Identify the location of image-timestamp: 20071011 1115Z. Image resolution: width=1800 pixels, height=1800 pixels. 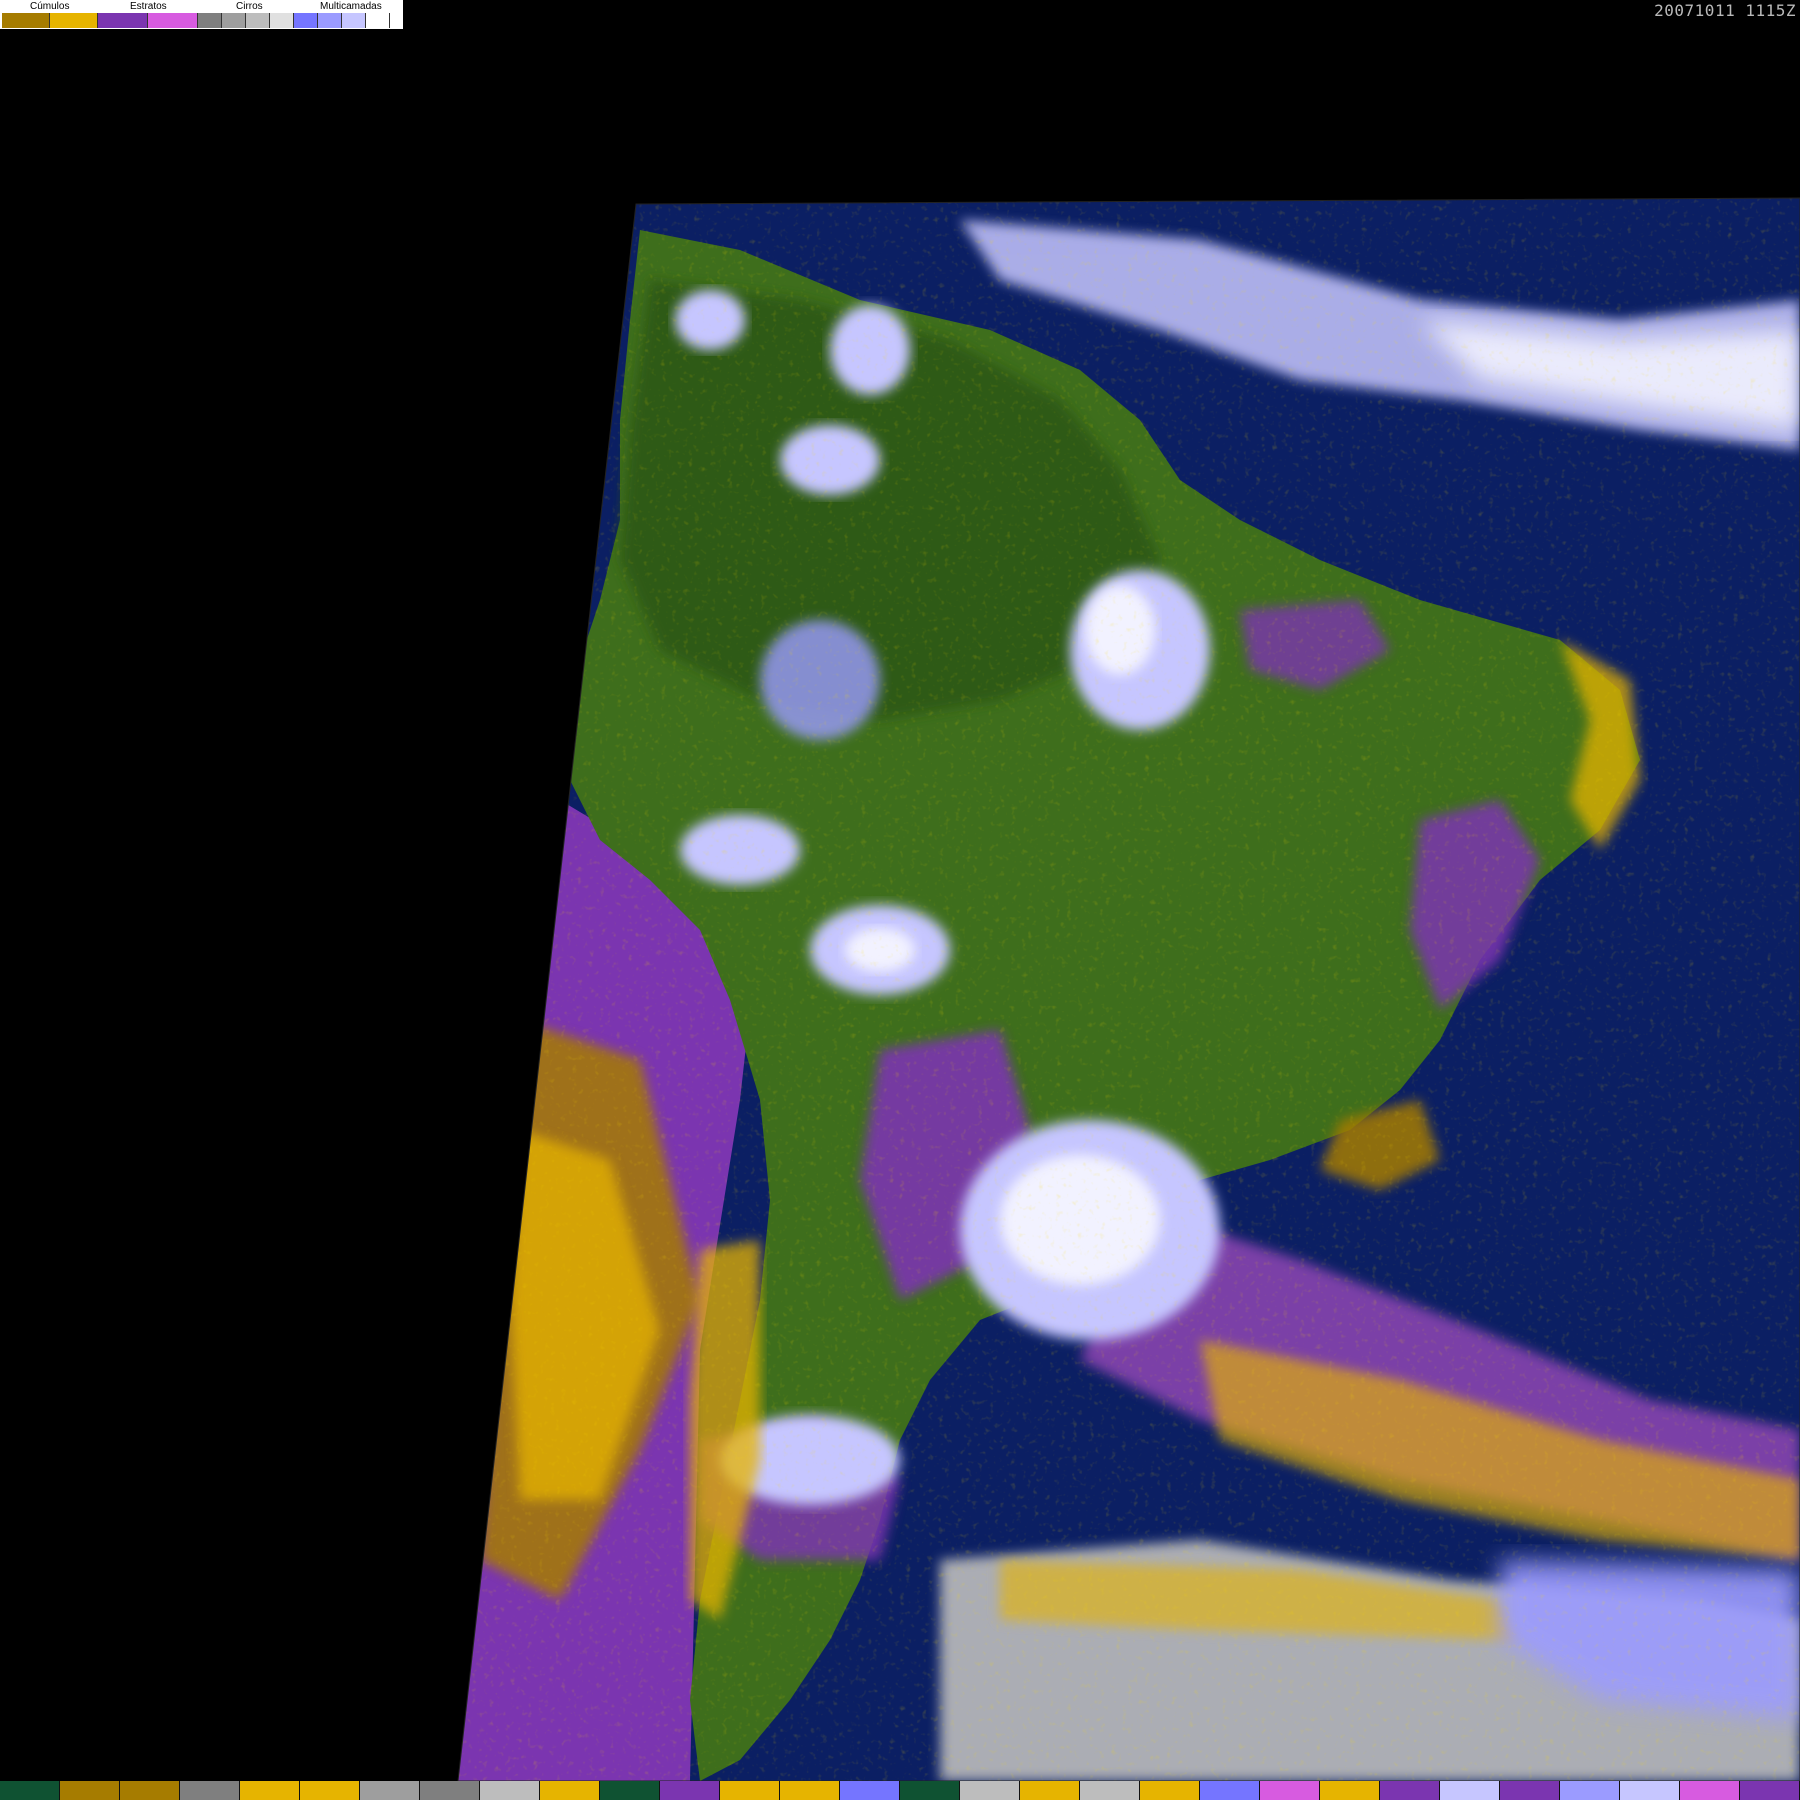
(1725, 10).